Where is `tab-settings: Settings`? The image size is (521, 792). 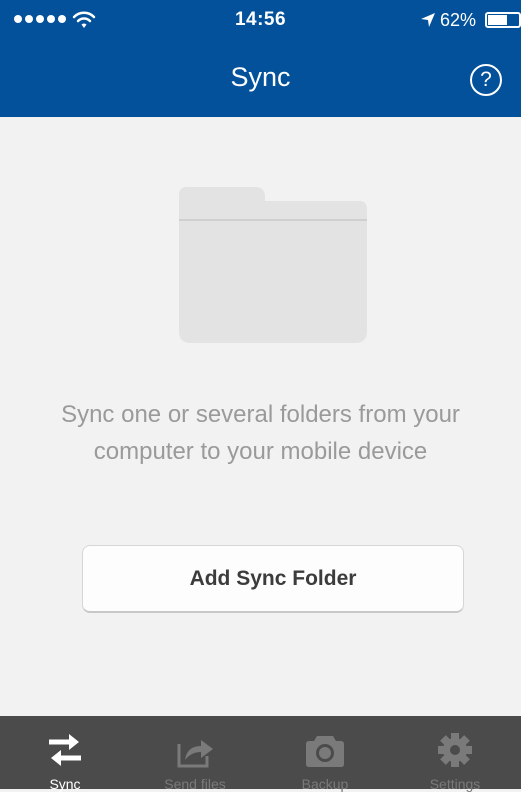
tab-settings: Settings is located at coordinates (455, 754).